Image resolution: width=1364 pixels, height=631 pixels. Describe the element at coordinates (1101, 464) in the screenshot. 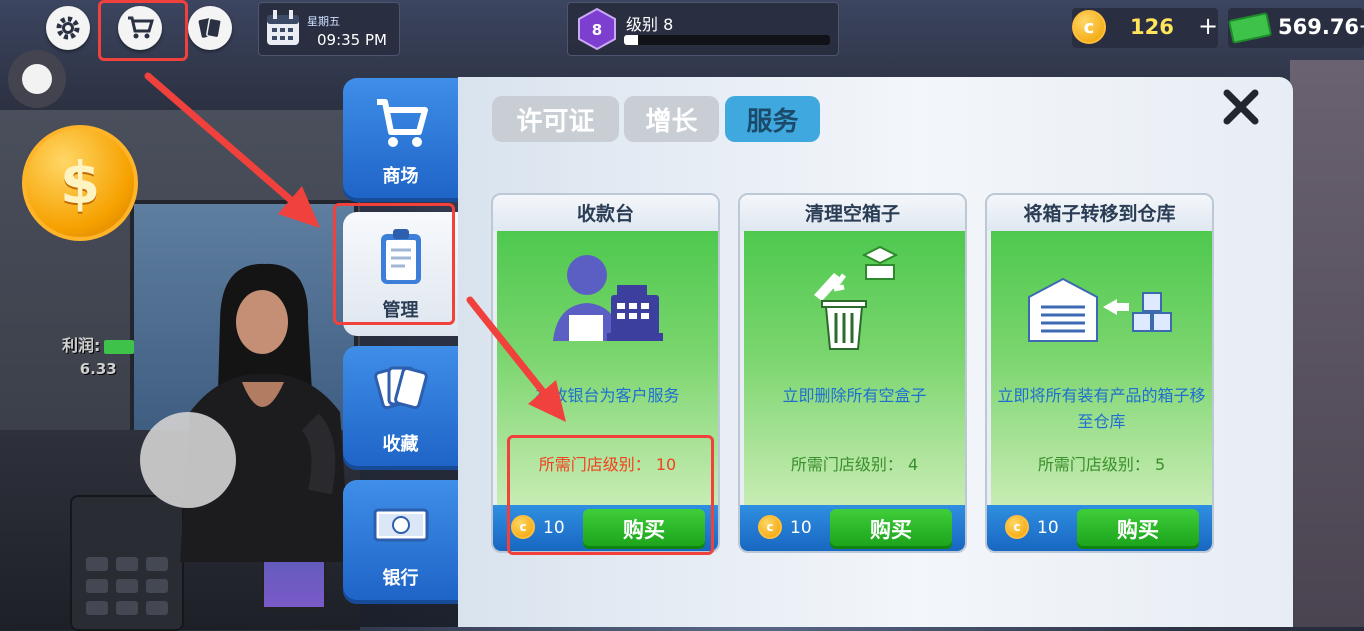

I see `card-requirement: 所需门店级别： 5` at that location.